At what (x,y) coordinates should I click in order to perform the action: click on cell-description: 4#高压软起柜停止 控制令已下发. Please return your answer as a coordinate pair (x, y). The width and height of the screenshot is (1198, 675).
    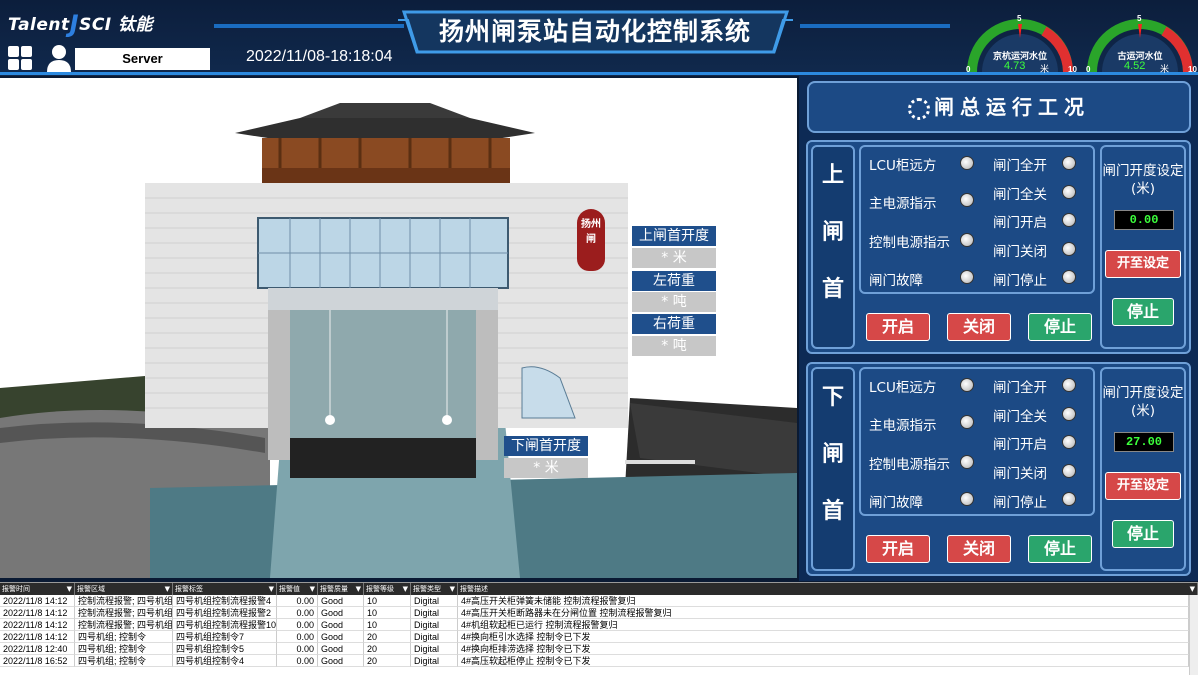
    Looking at the image, I should click on (823, 661).